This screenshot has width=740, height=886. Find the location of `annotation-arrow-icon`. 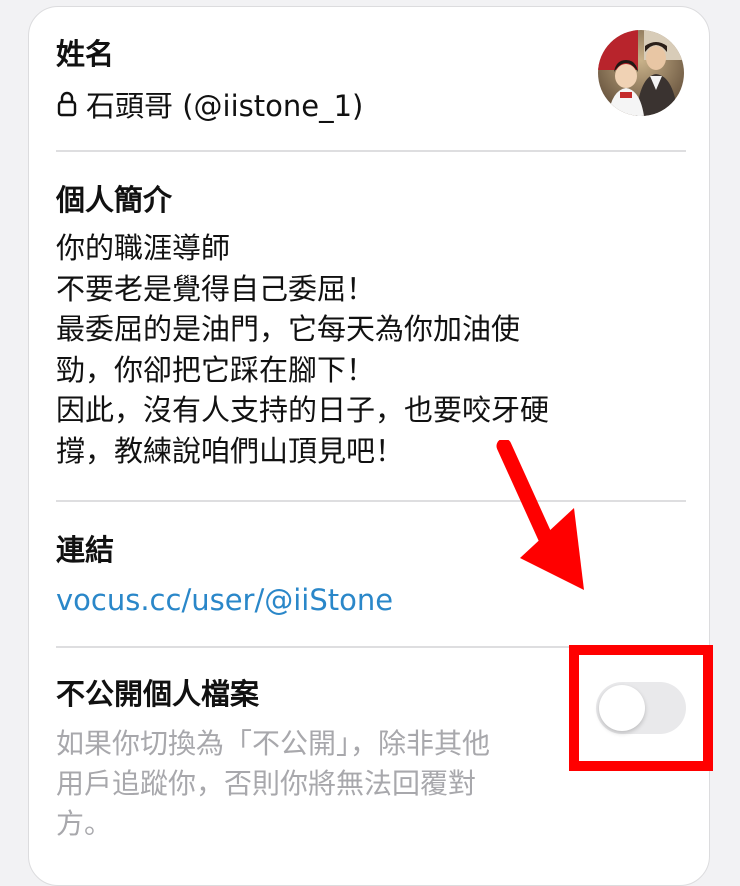

annotation-arrow-icon is located at coordinates (540, 515).